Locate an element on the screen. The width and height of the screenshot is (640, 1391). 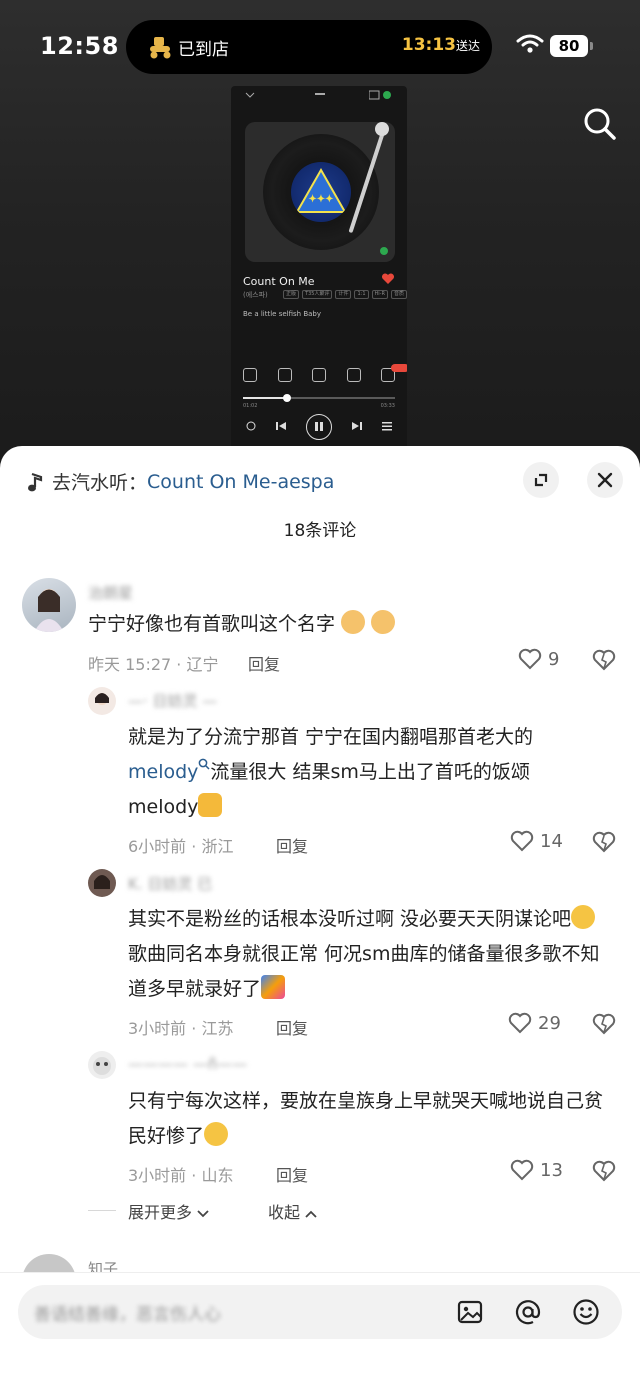
like-button: 13 is located at coordinates (536, 1170).